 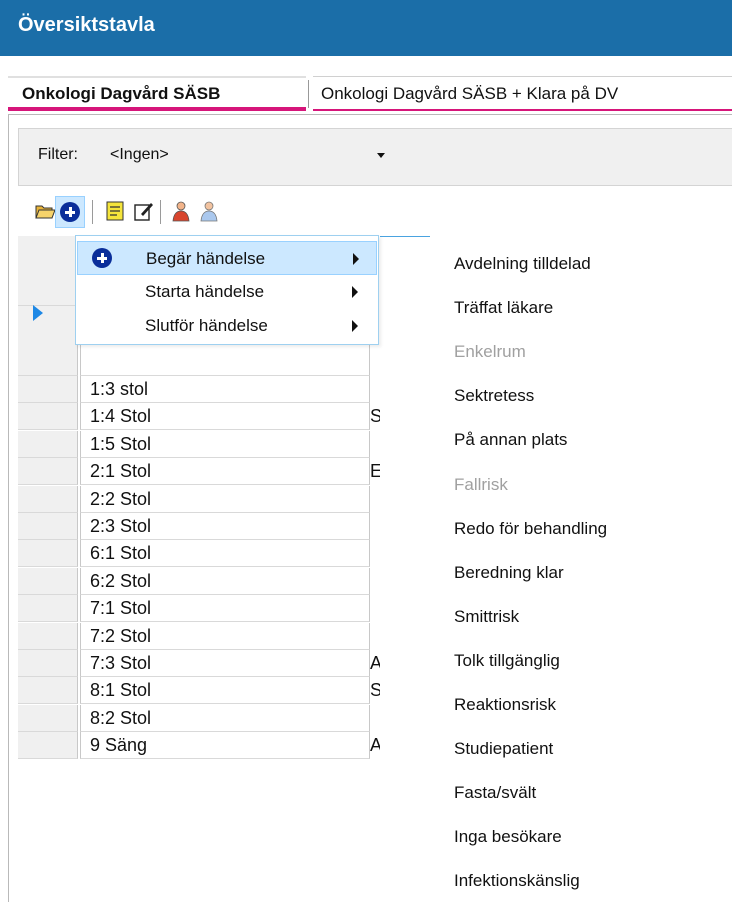 What do you see at coordinates (507, 661) in the screenshot?
I see `submenu-item: Tolk tillgänglig` at bounding box center [507, 661].